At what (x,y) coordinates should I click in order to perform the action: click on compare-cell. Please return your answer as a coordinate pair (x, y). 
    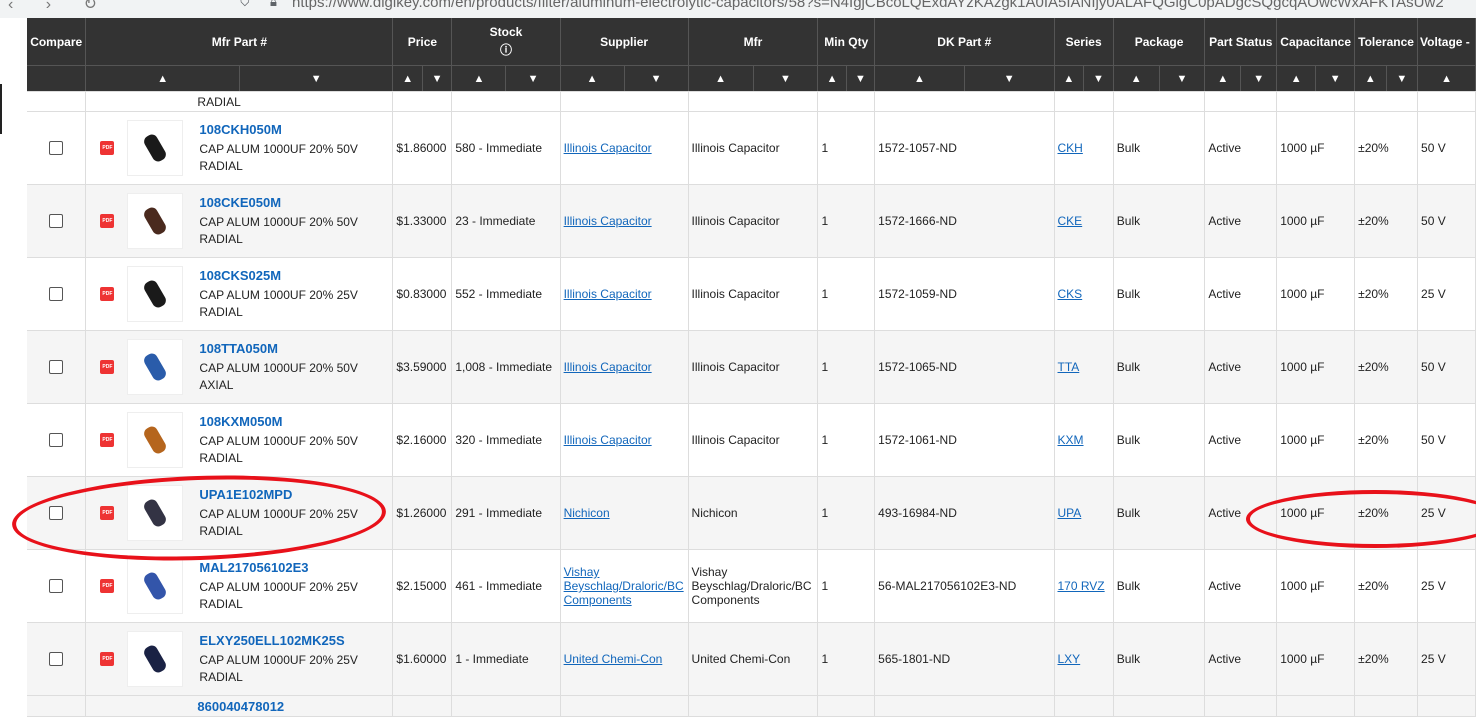
    Looking at the image, I should click on (57, 513).